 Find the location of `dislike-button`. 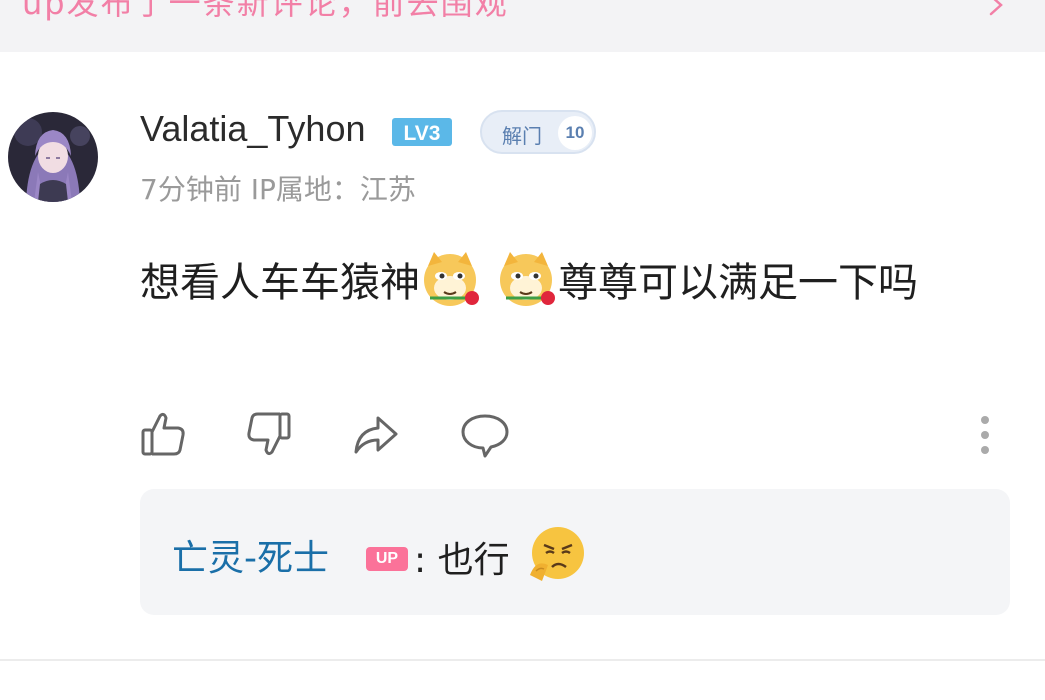

dislike-button is located at coordinates (268, 434).